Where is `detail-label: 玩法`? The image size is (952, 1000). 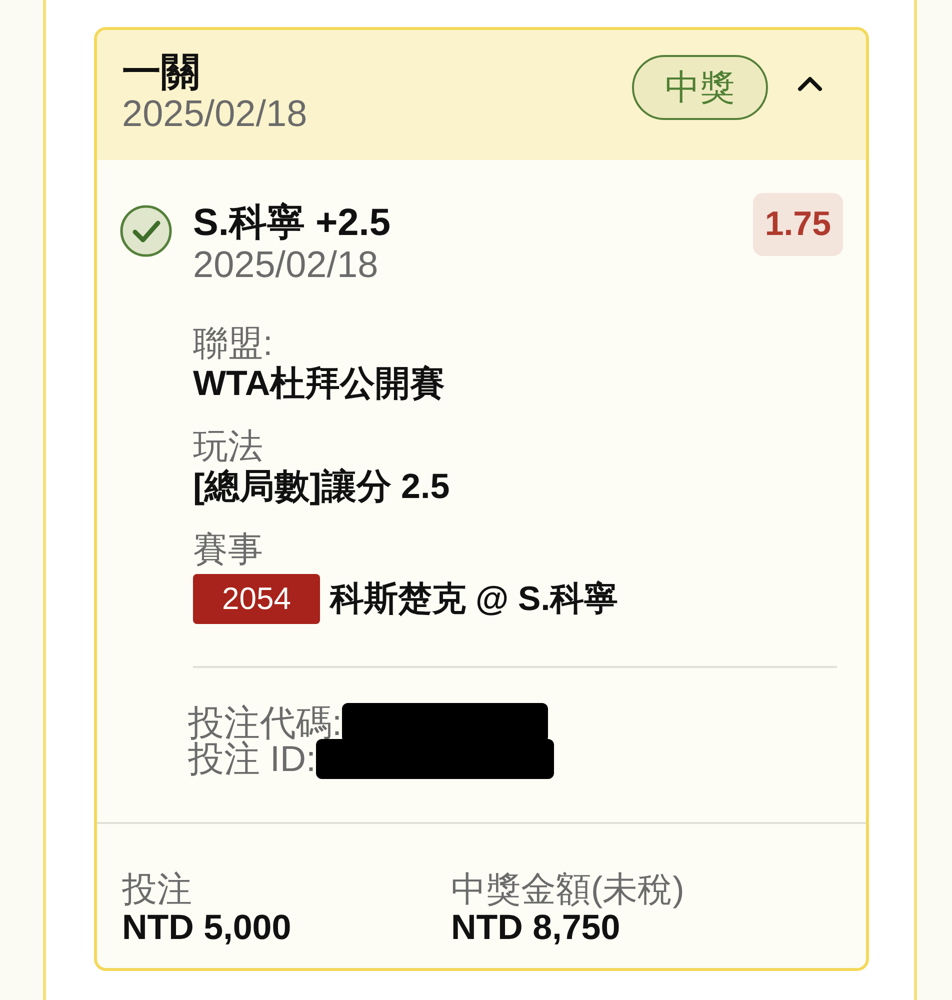
detail-label: 玩法 is located at coordinates (228, 447).